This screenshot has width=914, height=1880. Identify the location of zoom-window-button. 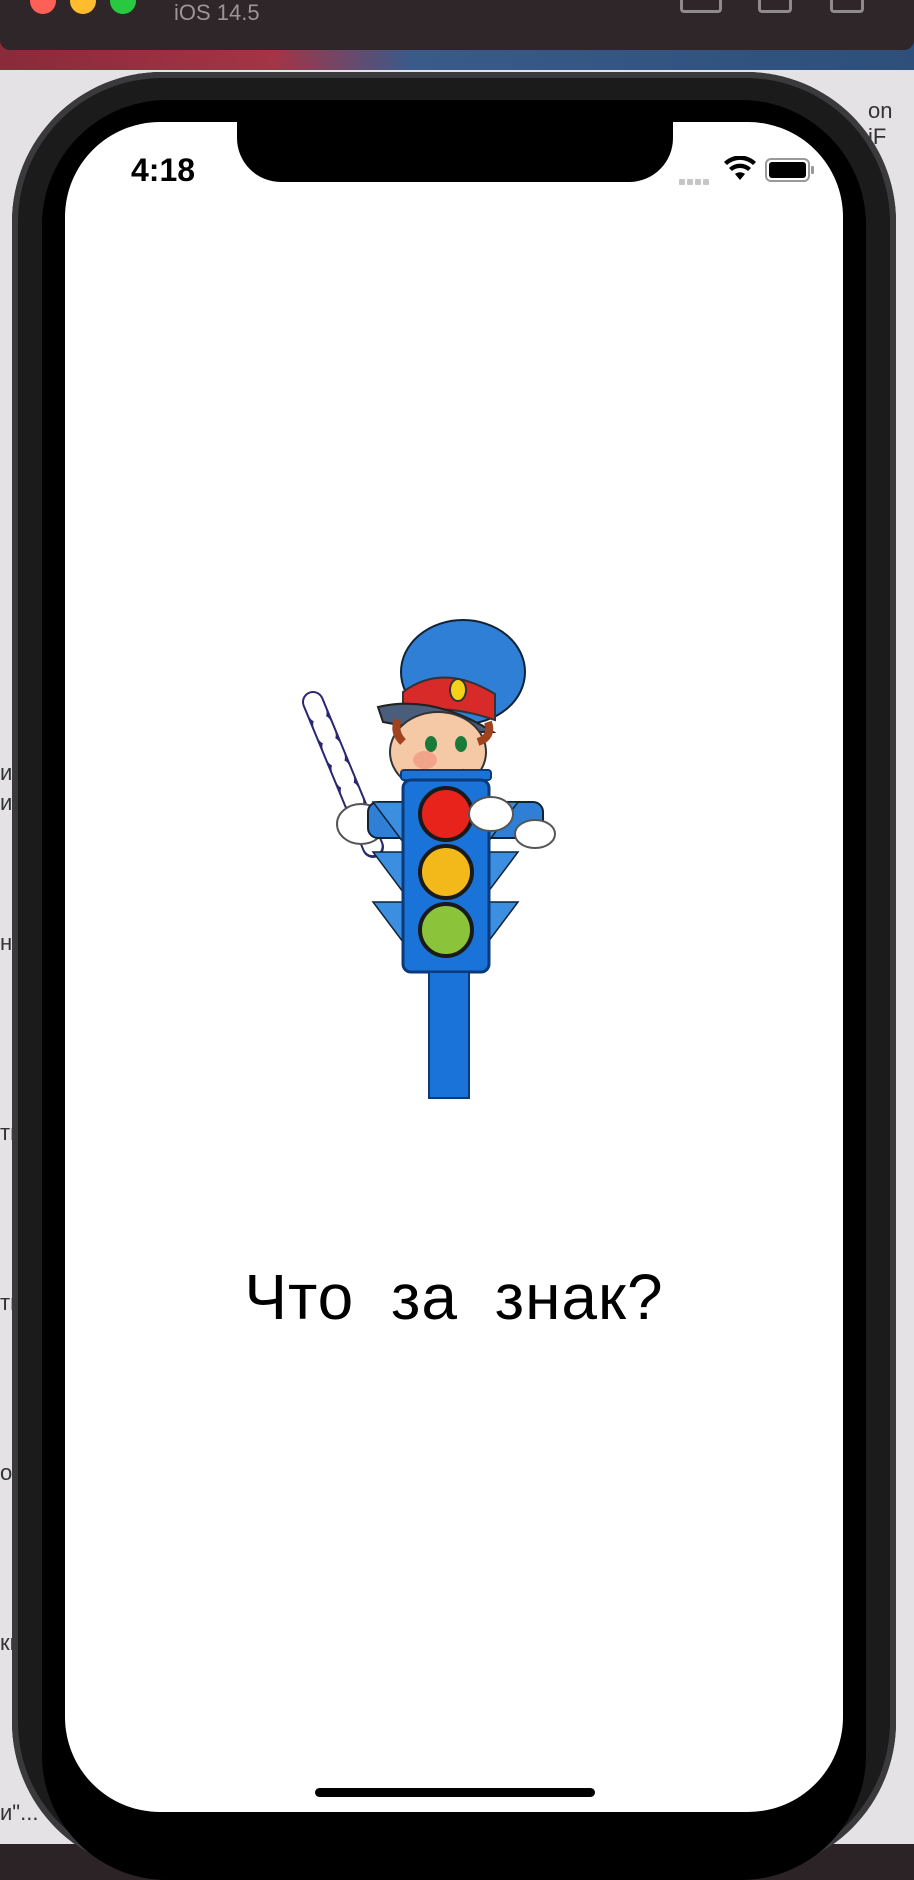
(123, 7).